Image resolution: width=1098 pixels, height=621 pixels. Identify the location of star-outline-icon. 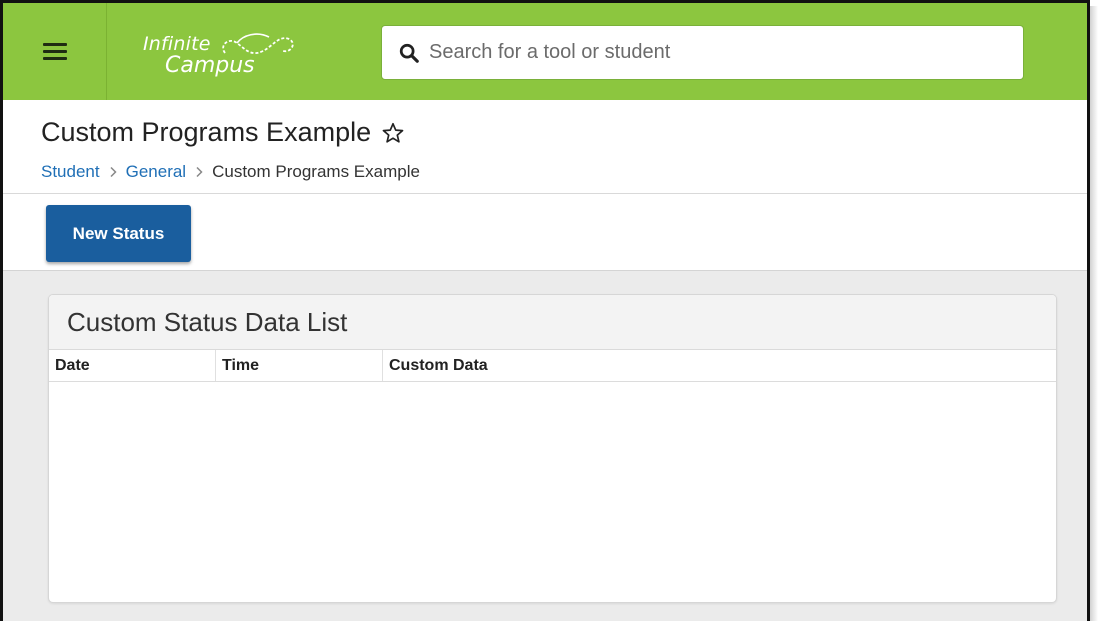
(393, 133).